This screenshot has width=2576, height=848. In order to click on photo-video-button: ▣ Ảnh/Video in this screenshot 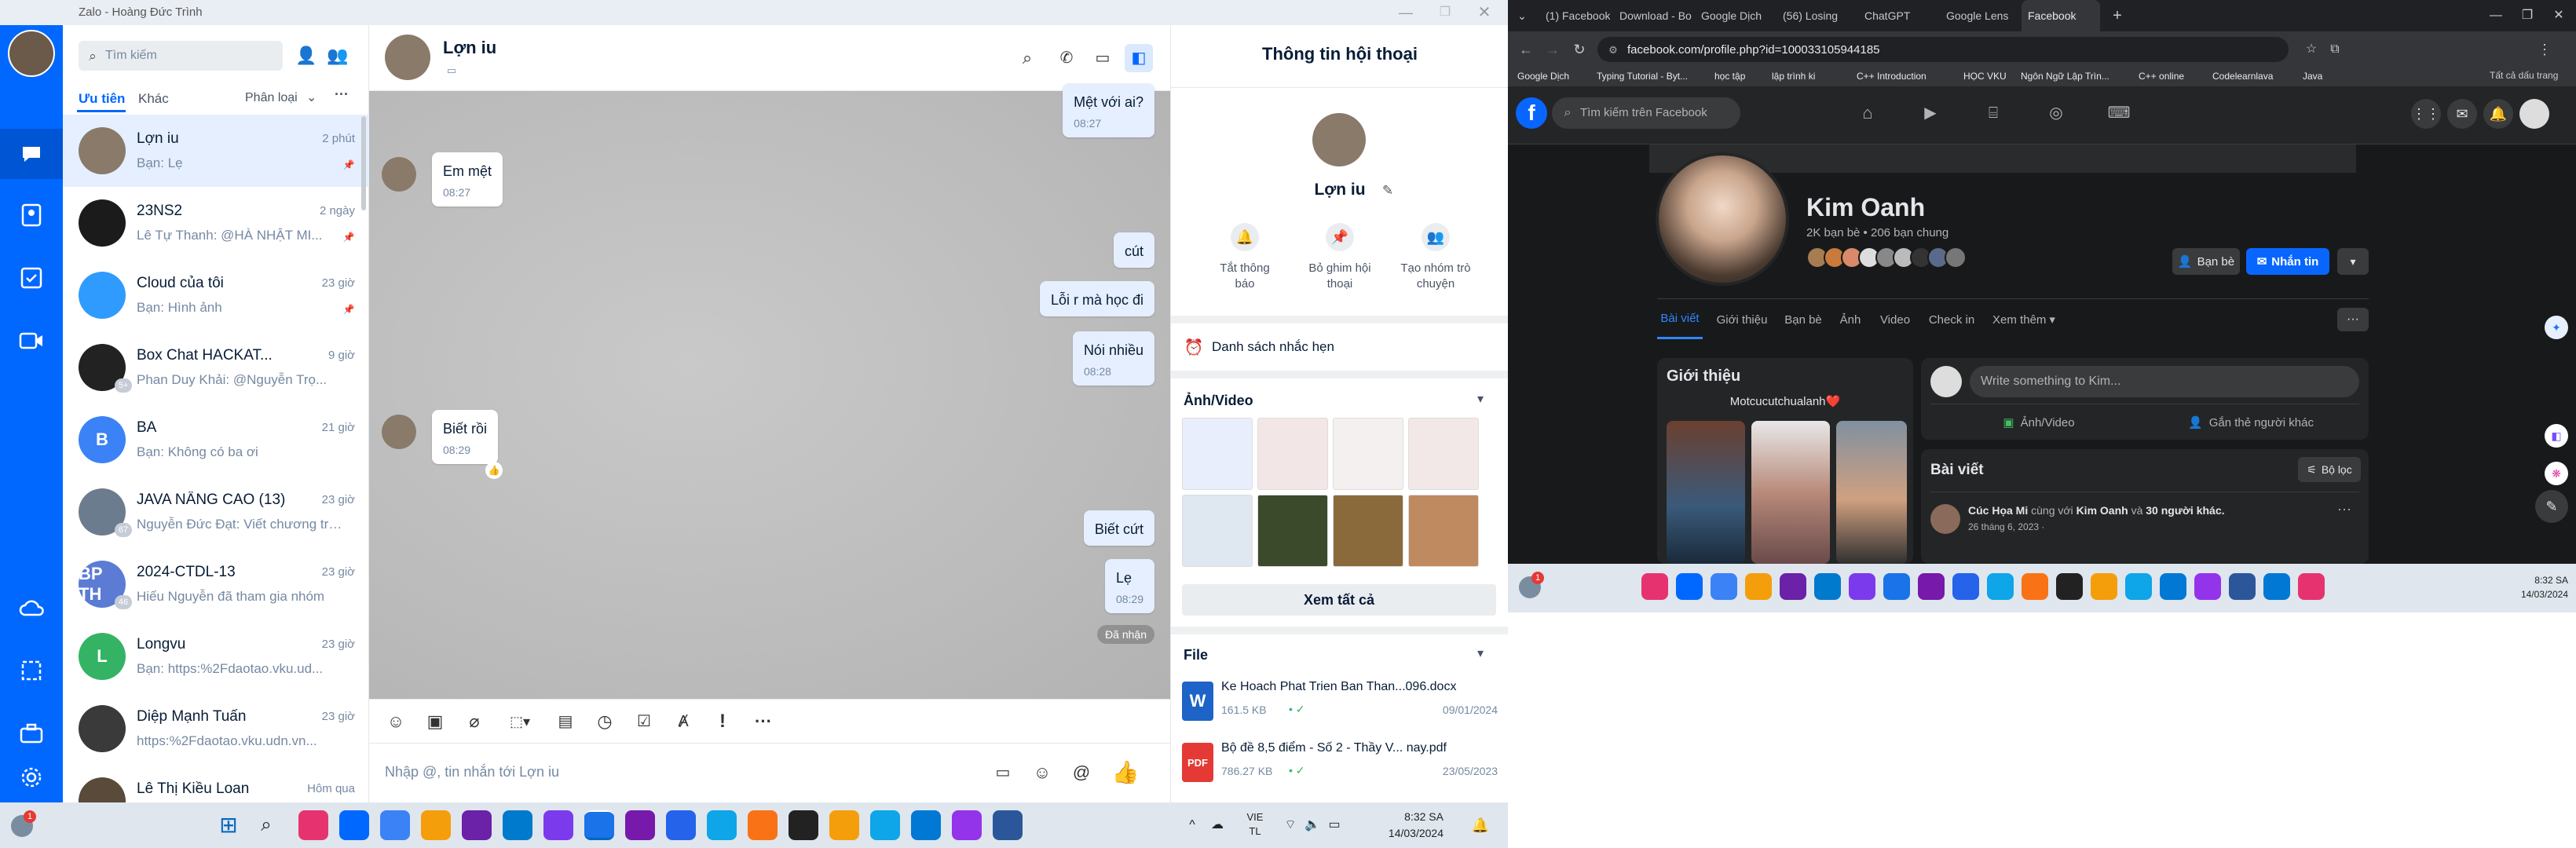, I will do `click(2038, 422)`.